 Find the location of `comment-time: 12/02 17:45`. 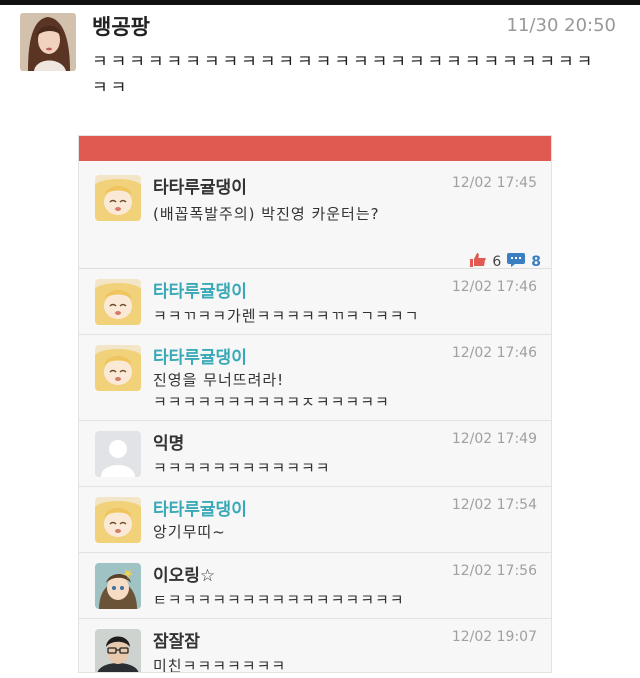

comment-time: 12/02 17:45 is located at coordinates (494, 183).